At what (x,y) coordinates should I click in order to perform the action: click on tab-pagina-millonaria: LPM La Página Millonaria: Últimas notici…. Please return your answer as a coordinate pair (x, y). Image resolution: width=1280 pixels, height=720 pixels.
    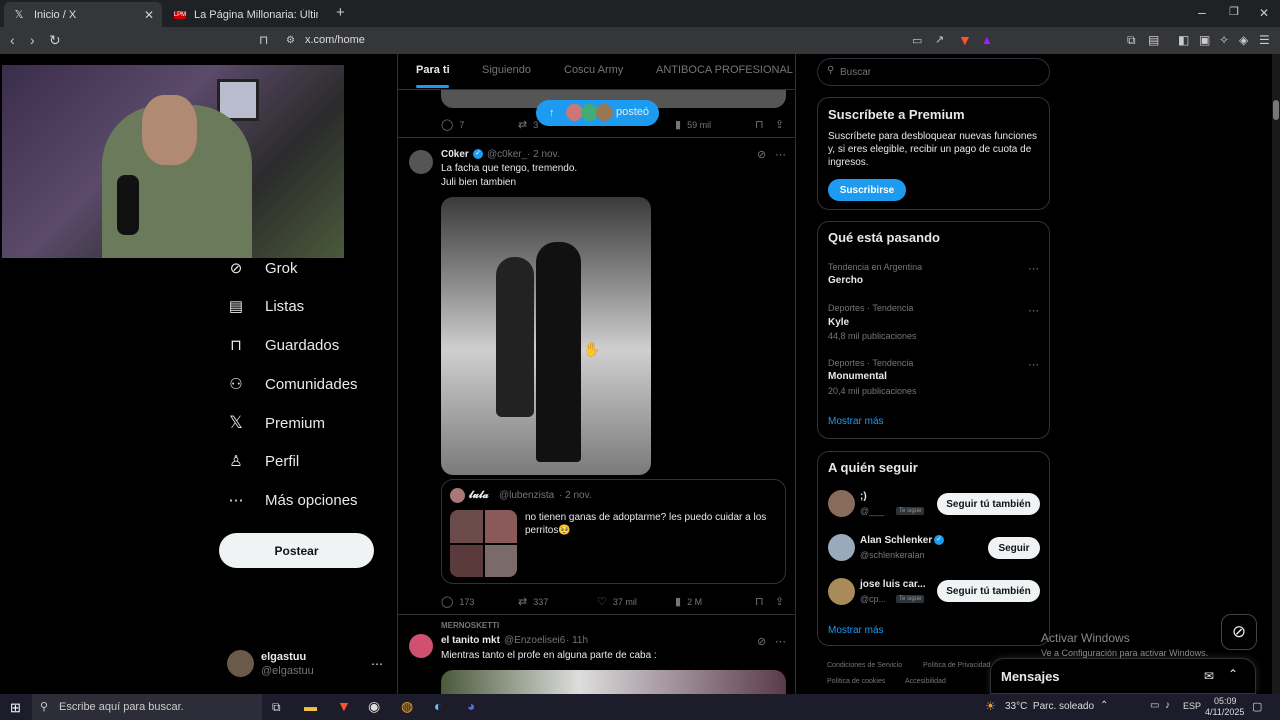
    Looking at the image, I should click on (246, 14).